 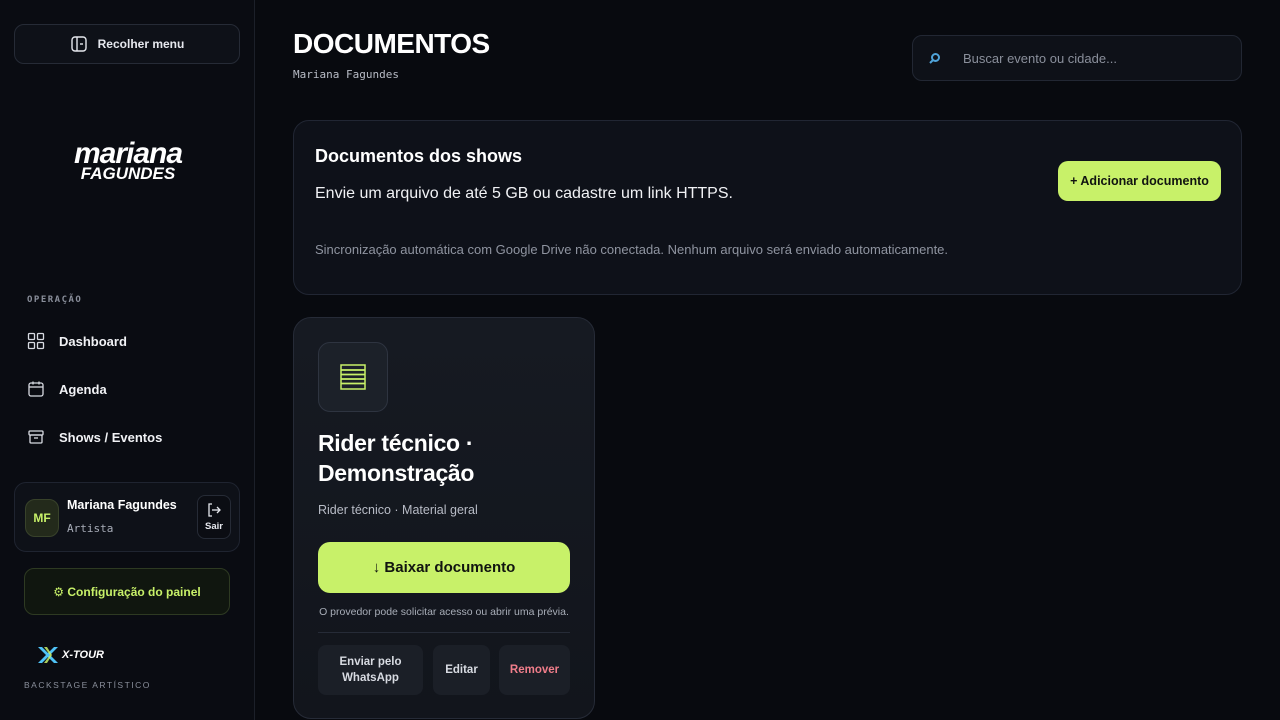 I want to click on divider, so click(x=444, y=632).